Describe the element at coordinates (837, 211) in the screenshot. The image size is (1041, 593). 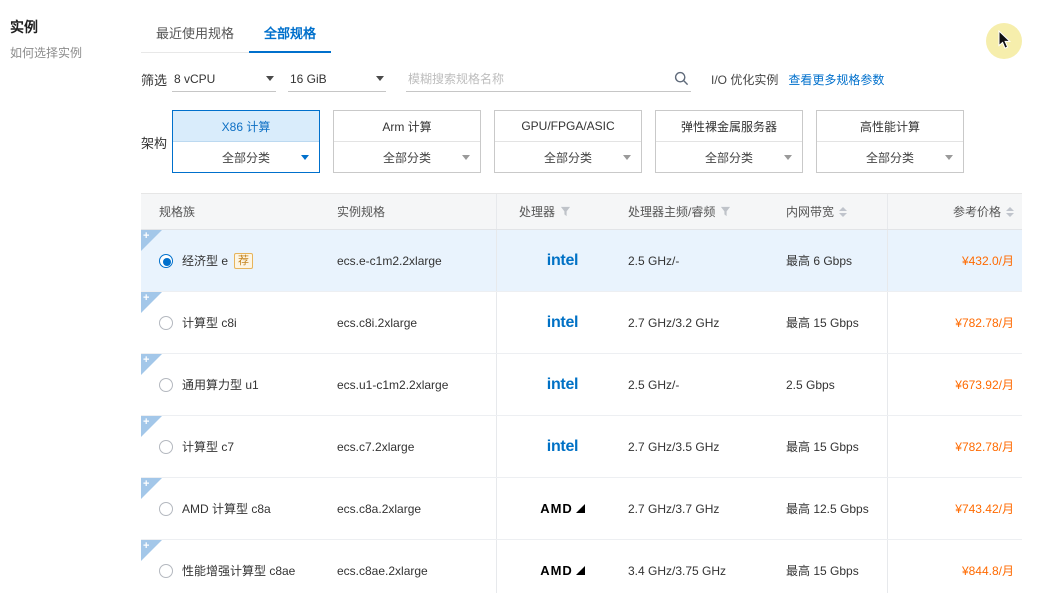
I see `header-bandwidth: 内网带宽` at that location.